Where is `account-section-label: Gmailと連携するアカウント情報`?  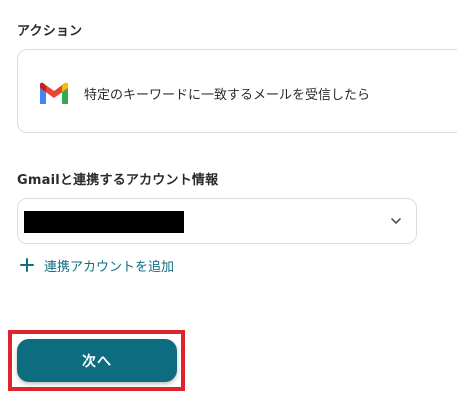
account-section-label: Gmailと連携するアカウント情報 is located at coordinates (118, 180).